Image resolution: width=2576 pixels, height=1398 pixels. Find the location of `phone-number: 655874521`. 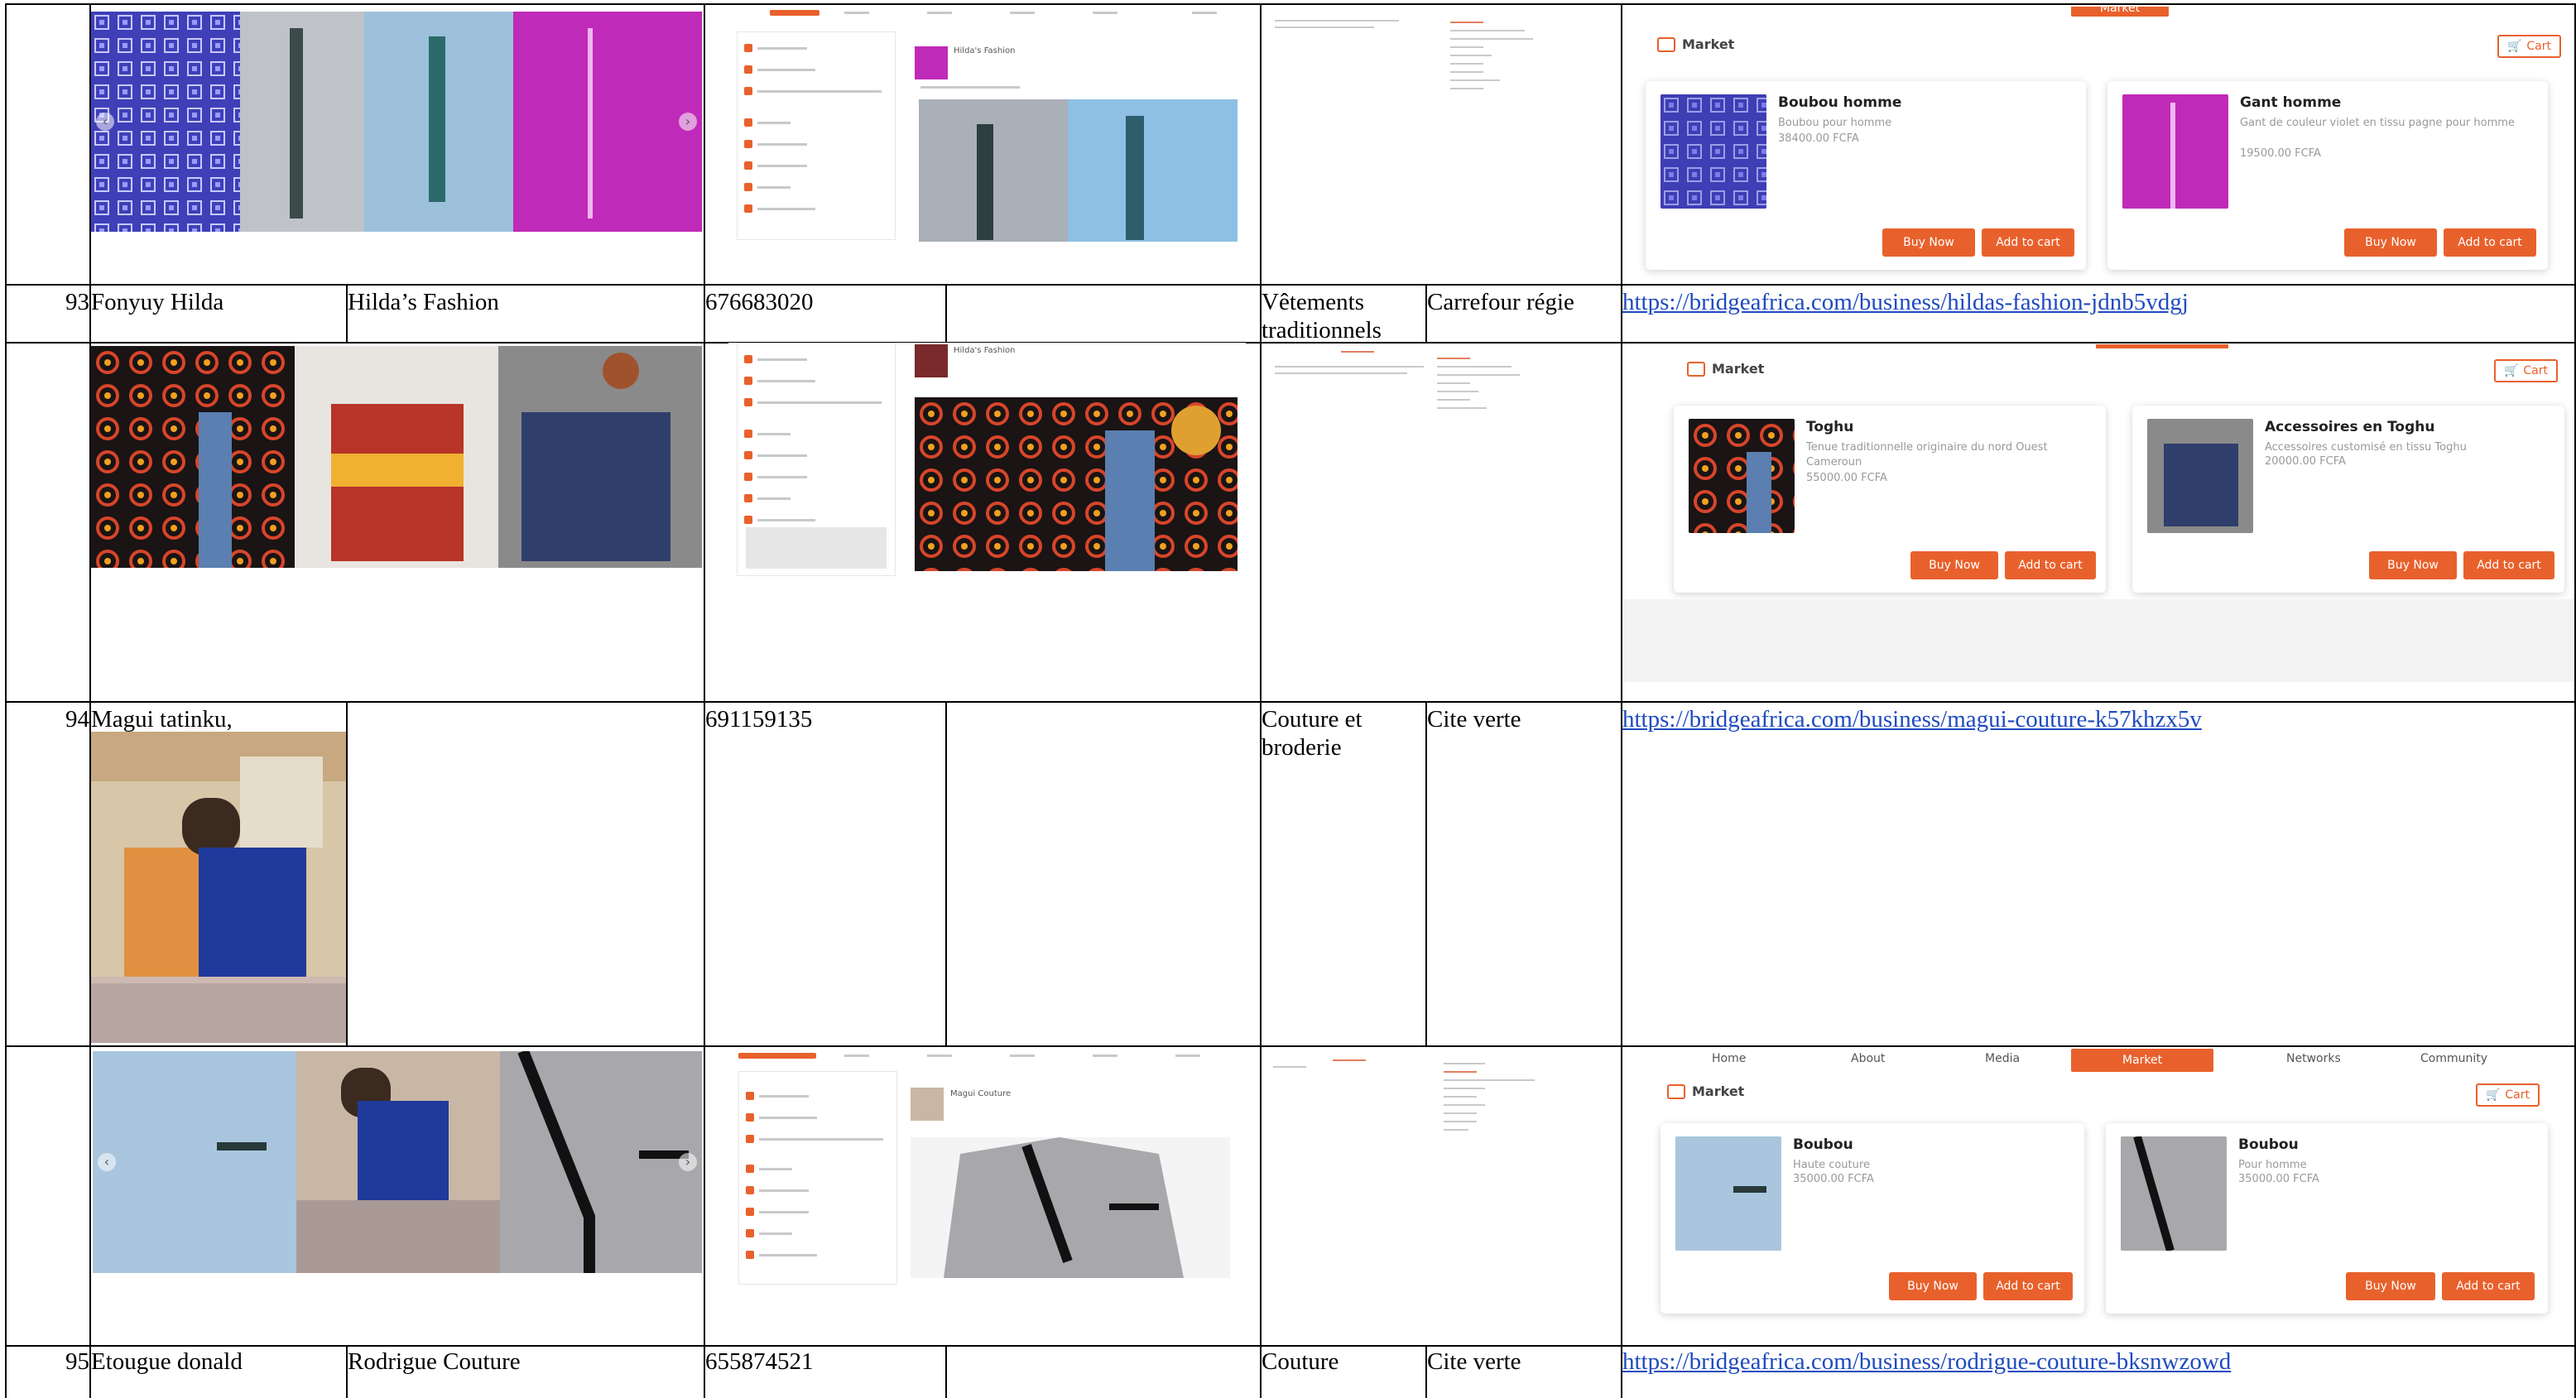

phone-number: 655874521 is located at coordinates (759, 1362).